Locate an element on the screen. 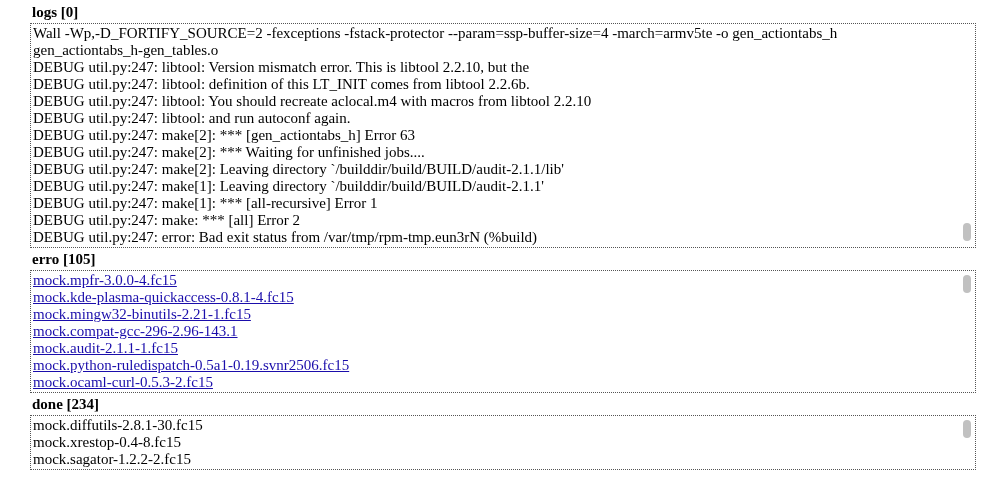 The width and height of the screenshot is (1008, 495). log-line: DEBUG util.py:247: make[1]: *** [all-recursive] Error 1 is located at coordinates (205, 203).